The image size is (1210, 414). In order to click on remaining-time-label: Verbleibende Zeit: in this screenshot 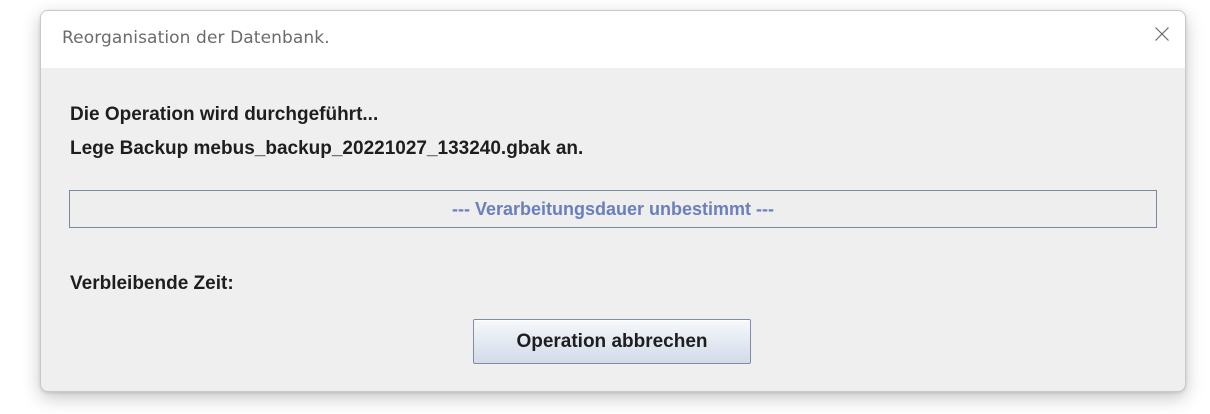, I will do `click(152, 283)`.